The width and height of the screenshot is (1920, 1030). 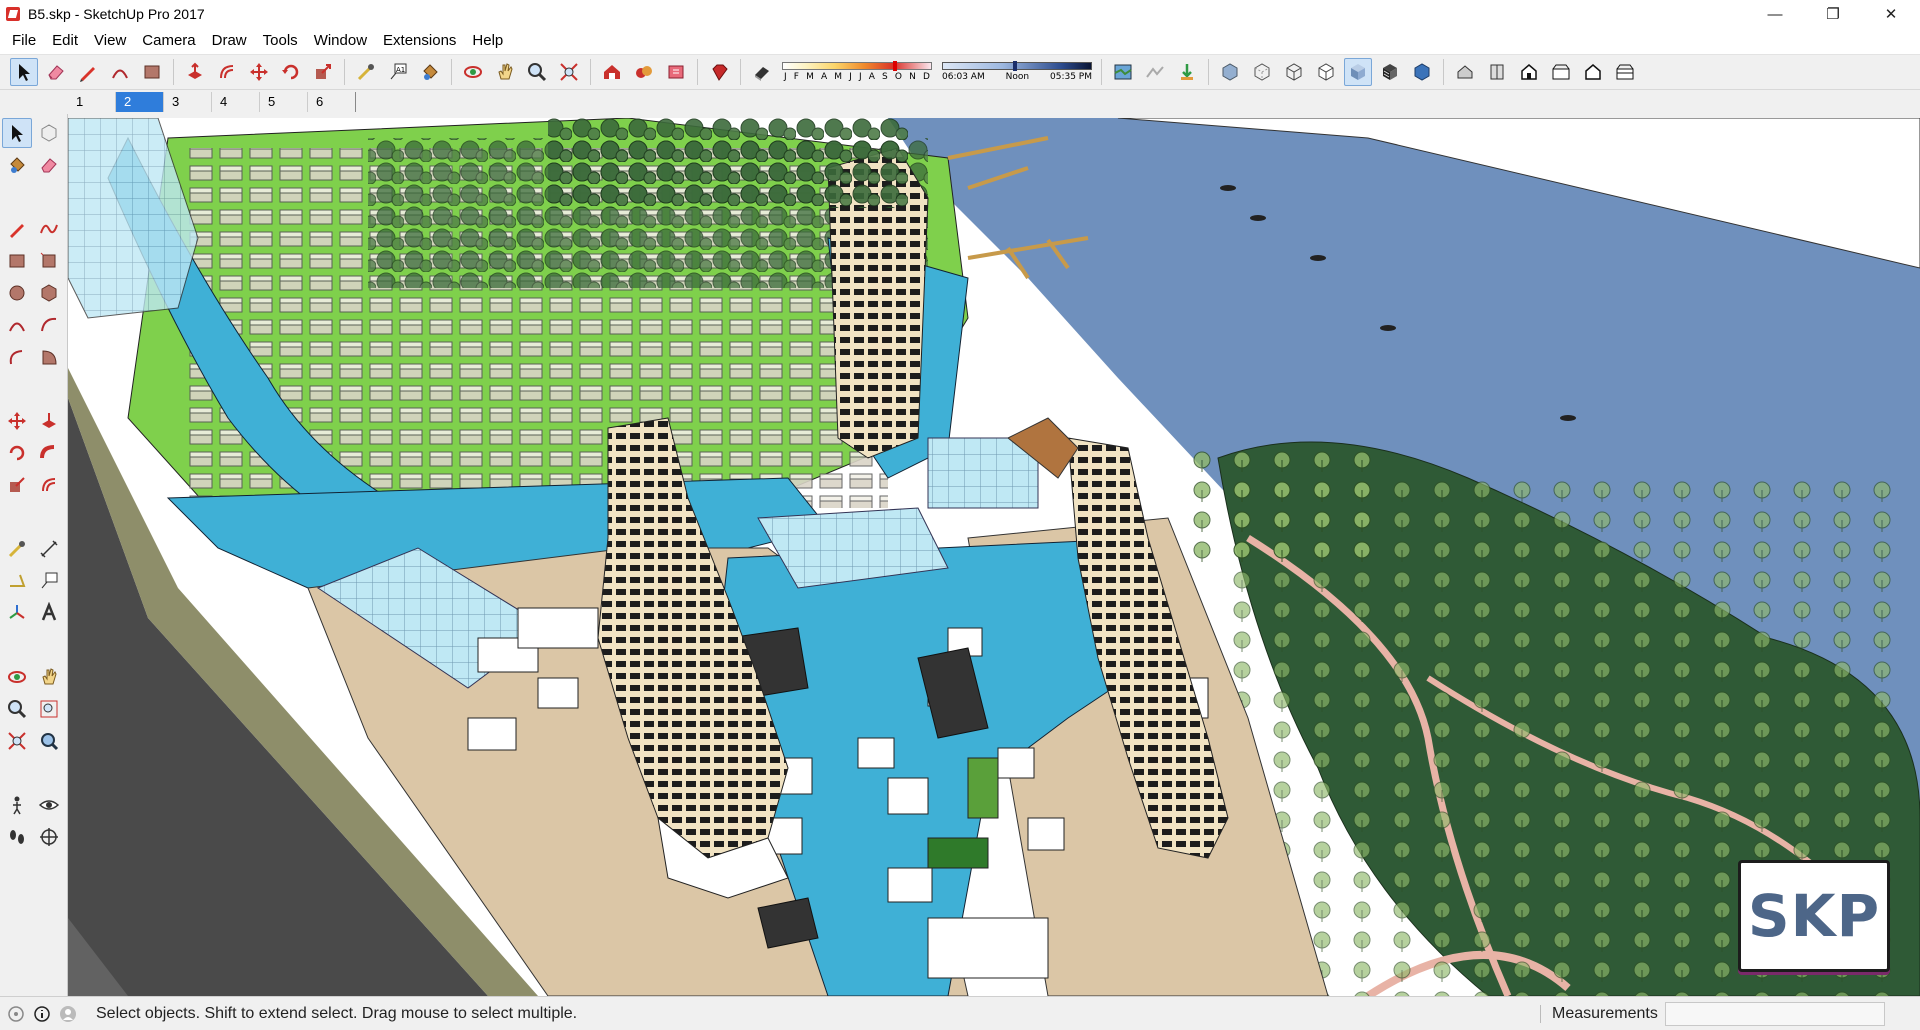 What do you see at coordinates (340, 41) in the screenshot?
I see `menu-window: Window` at bounding box center [340, 41].